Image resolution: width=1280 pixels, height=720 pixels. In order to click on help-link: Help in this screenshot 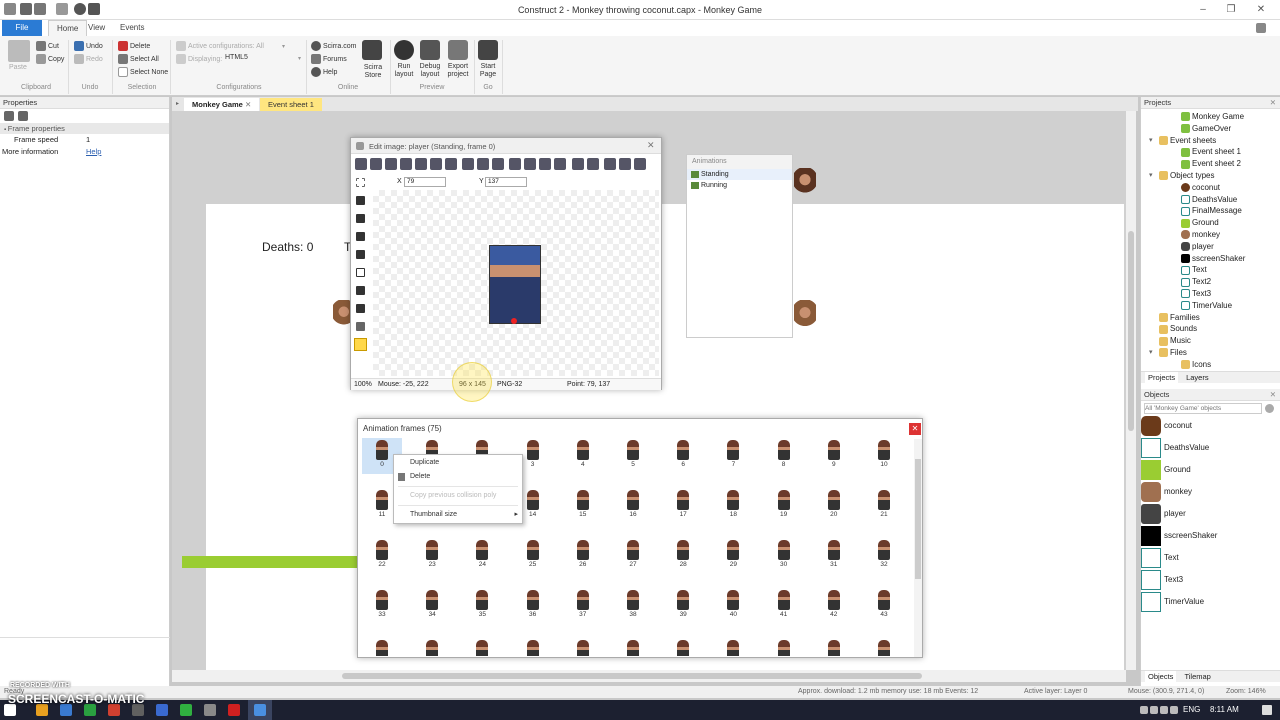, I will do `click(330, 72)`.